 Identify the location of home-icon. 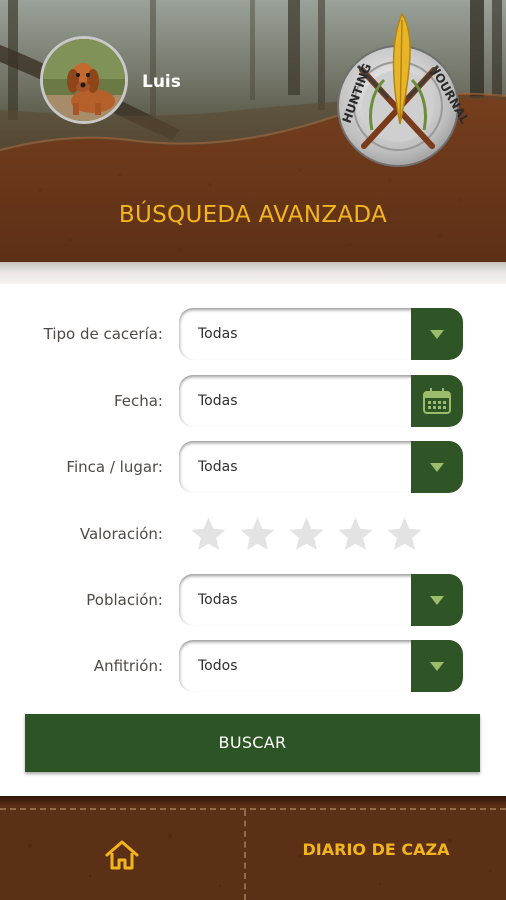
(122, 855).